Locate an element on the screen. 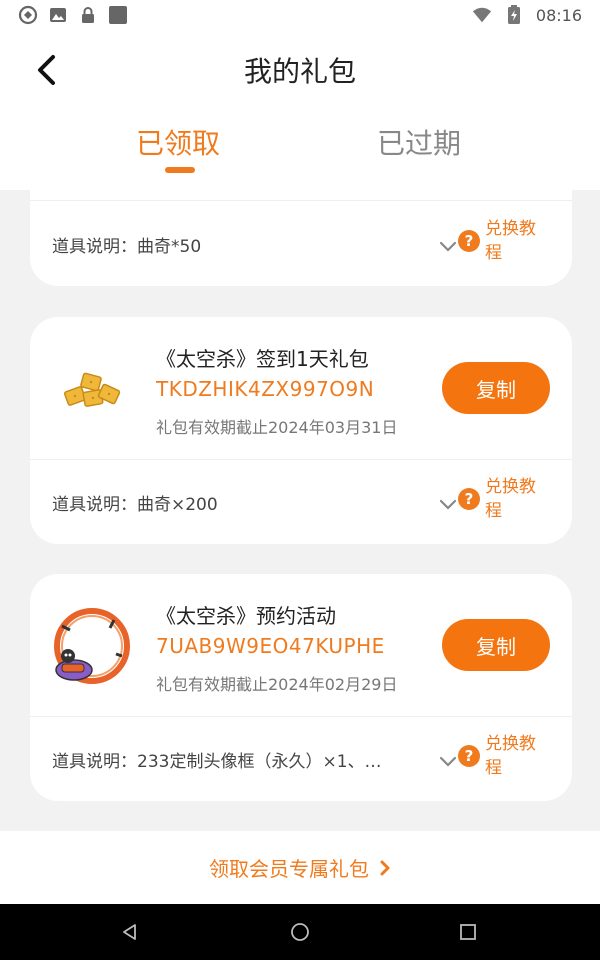 The image size is (600, 960). tab-received: 已领取 is located at coordinates (178, 142).